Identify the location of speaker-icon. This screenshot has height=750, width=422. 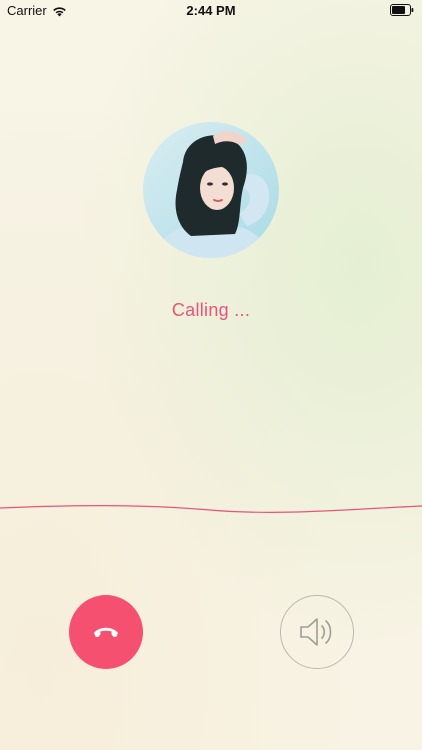
(316, 632).